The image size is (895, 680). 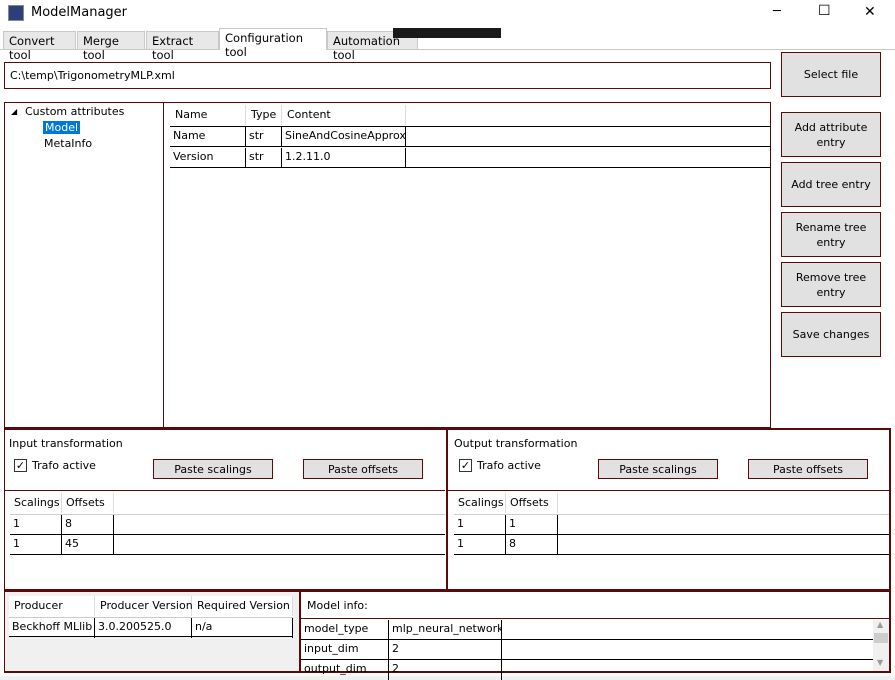 I want to click on remove-tree-entry-button: Remove tree entry, so click(x=831, y=284).